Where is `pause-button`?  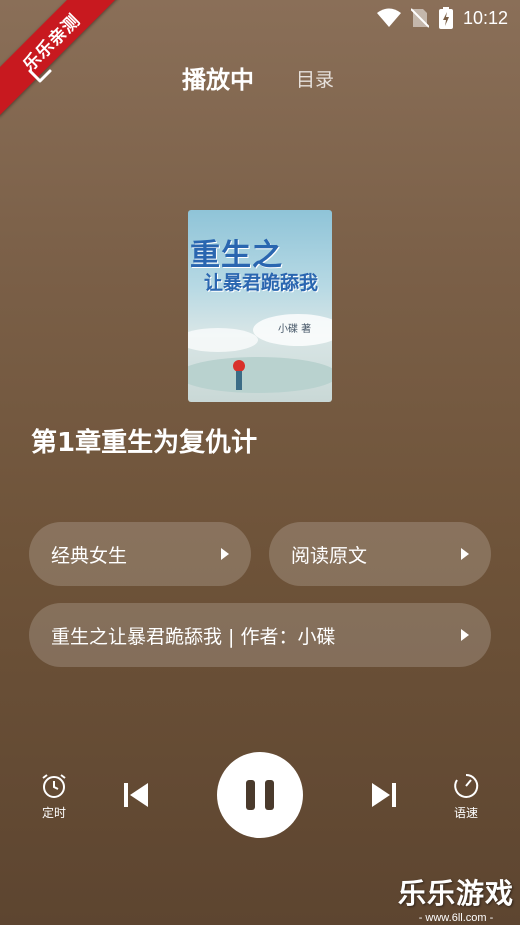
pause-button is located at coordinates (260, 795).